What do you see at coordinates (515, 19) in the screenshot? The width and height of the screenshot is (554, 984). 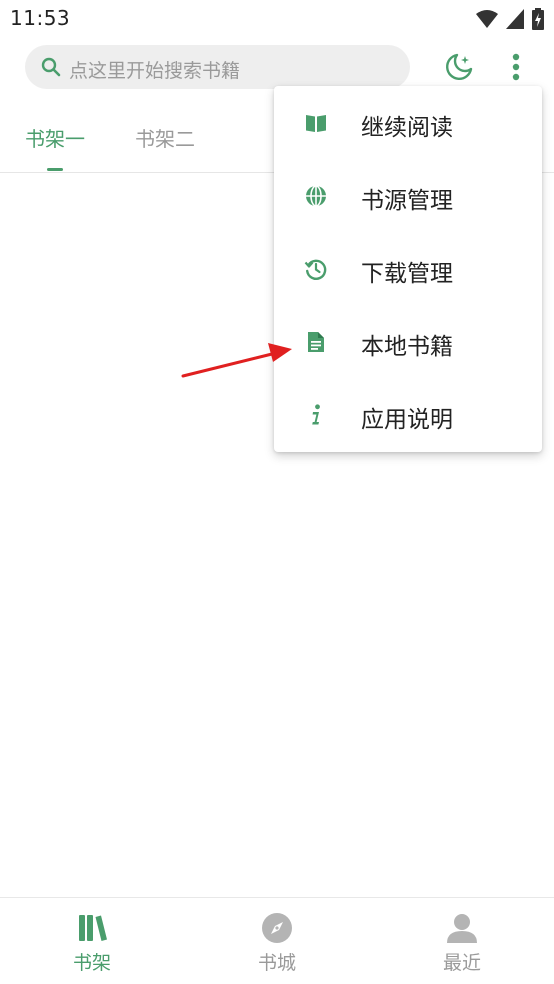 I see `signal-icon` at bounding box center [515, 19].